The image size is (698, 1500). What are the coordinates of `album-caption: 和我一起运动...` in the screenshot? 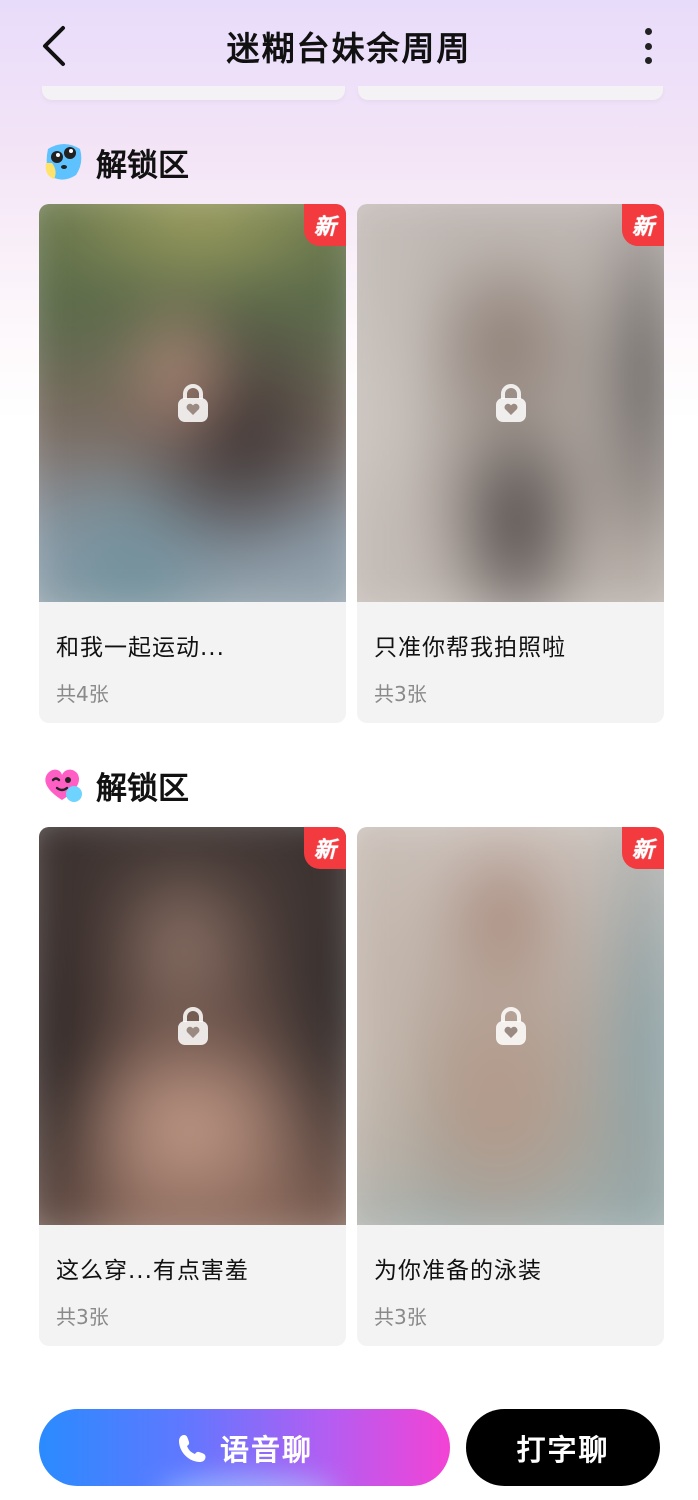 It's located at (140, 648).